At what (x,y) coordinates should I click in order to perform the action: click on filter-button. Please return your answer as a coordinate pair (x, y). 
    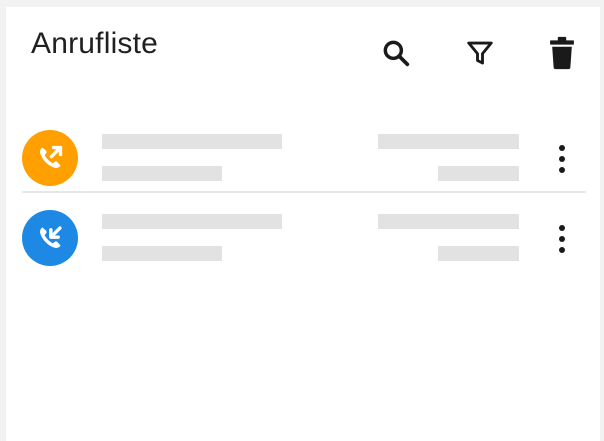
    Looking at the image, I should click on (480, 53).